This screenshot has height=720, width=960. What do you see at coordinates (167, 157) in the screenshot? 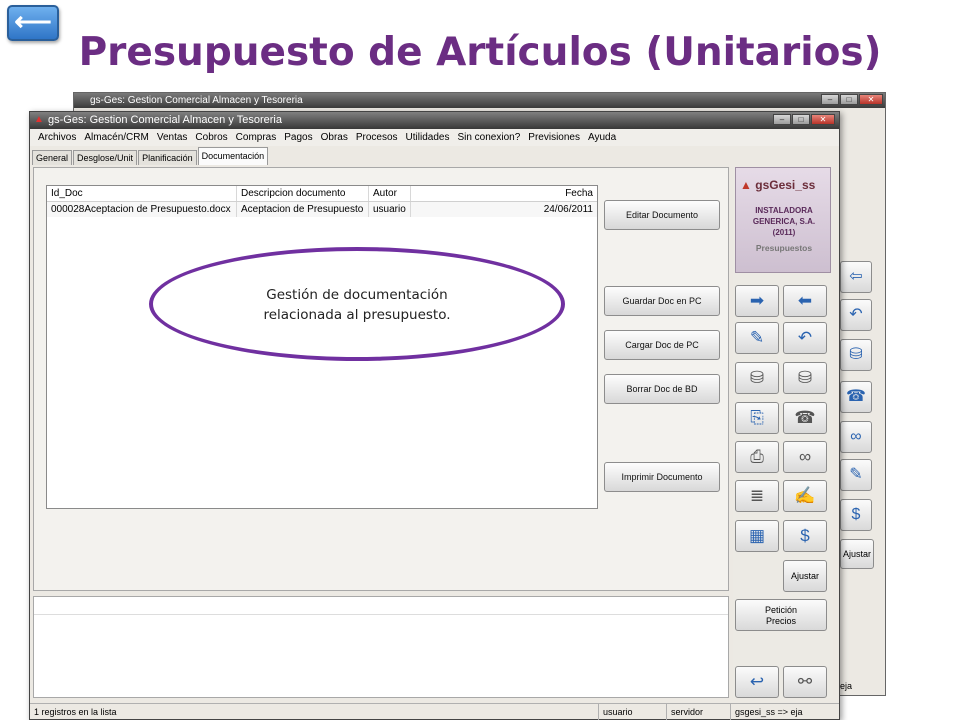
I see `tab-planificacion: Planificación` at bounding box center [167, 157].